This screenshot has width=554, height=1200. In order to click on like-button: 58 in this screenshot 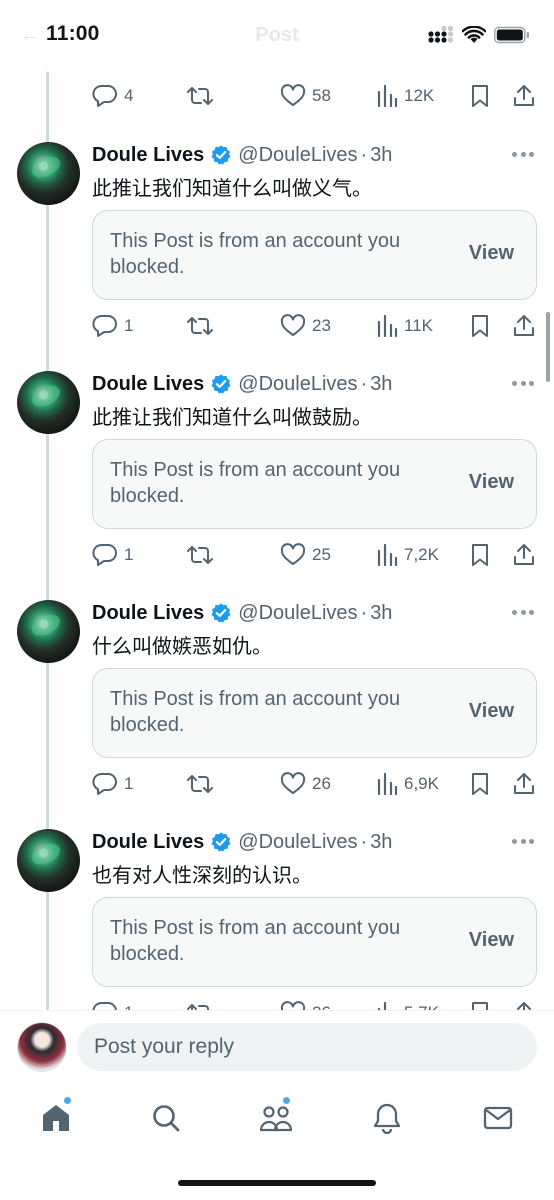, I will do `click(305, 96)`.